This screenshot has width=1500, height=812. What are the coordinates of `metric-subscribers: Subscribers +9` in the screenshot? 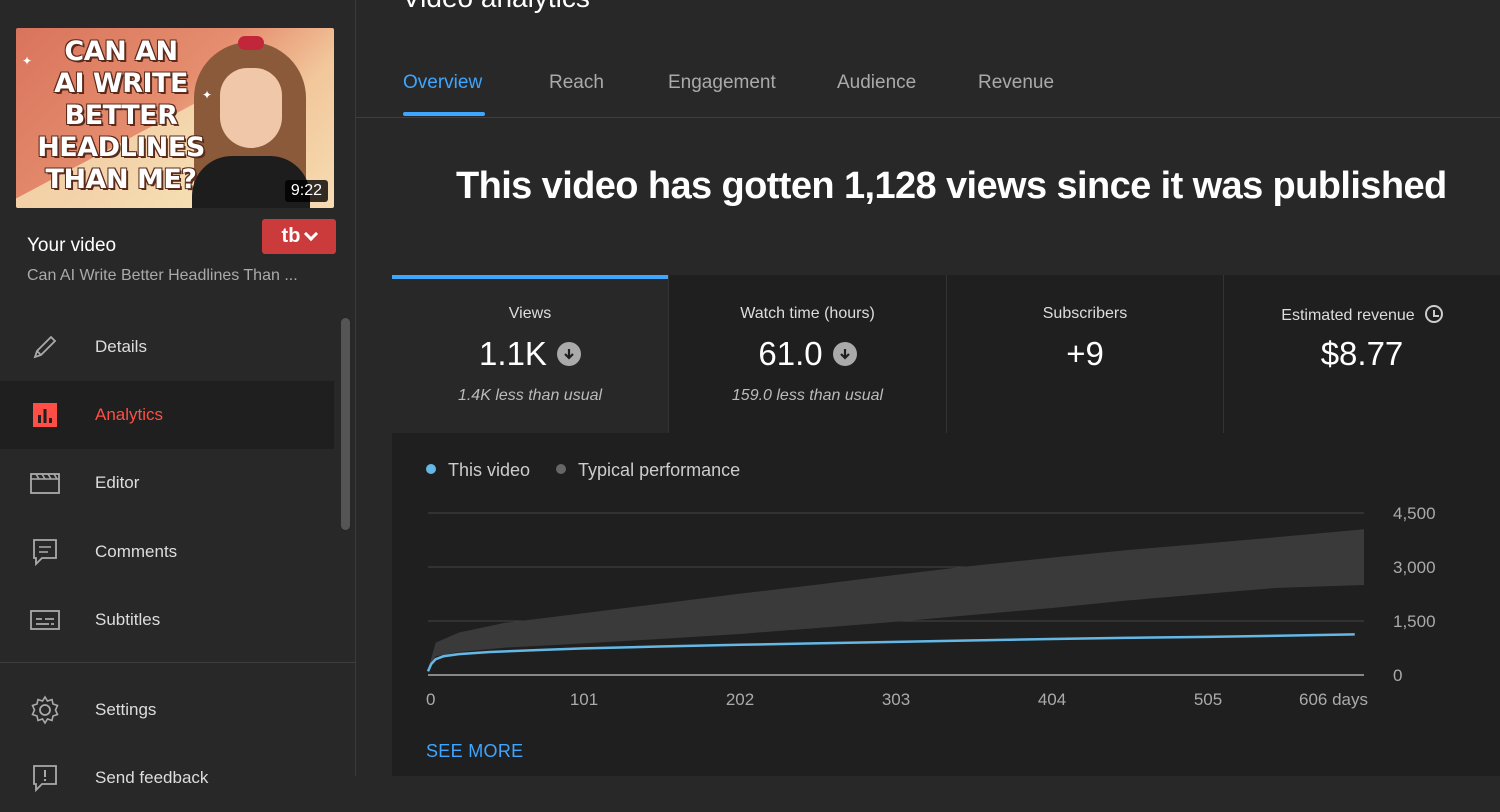 It's located at (1085, 354).